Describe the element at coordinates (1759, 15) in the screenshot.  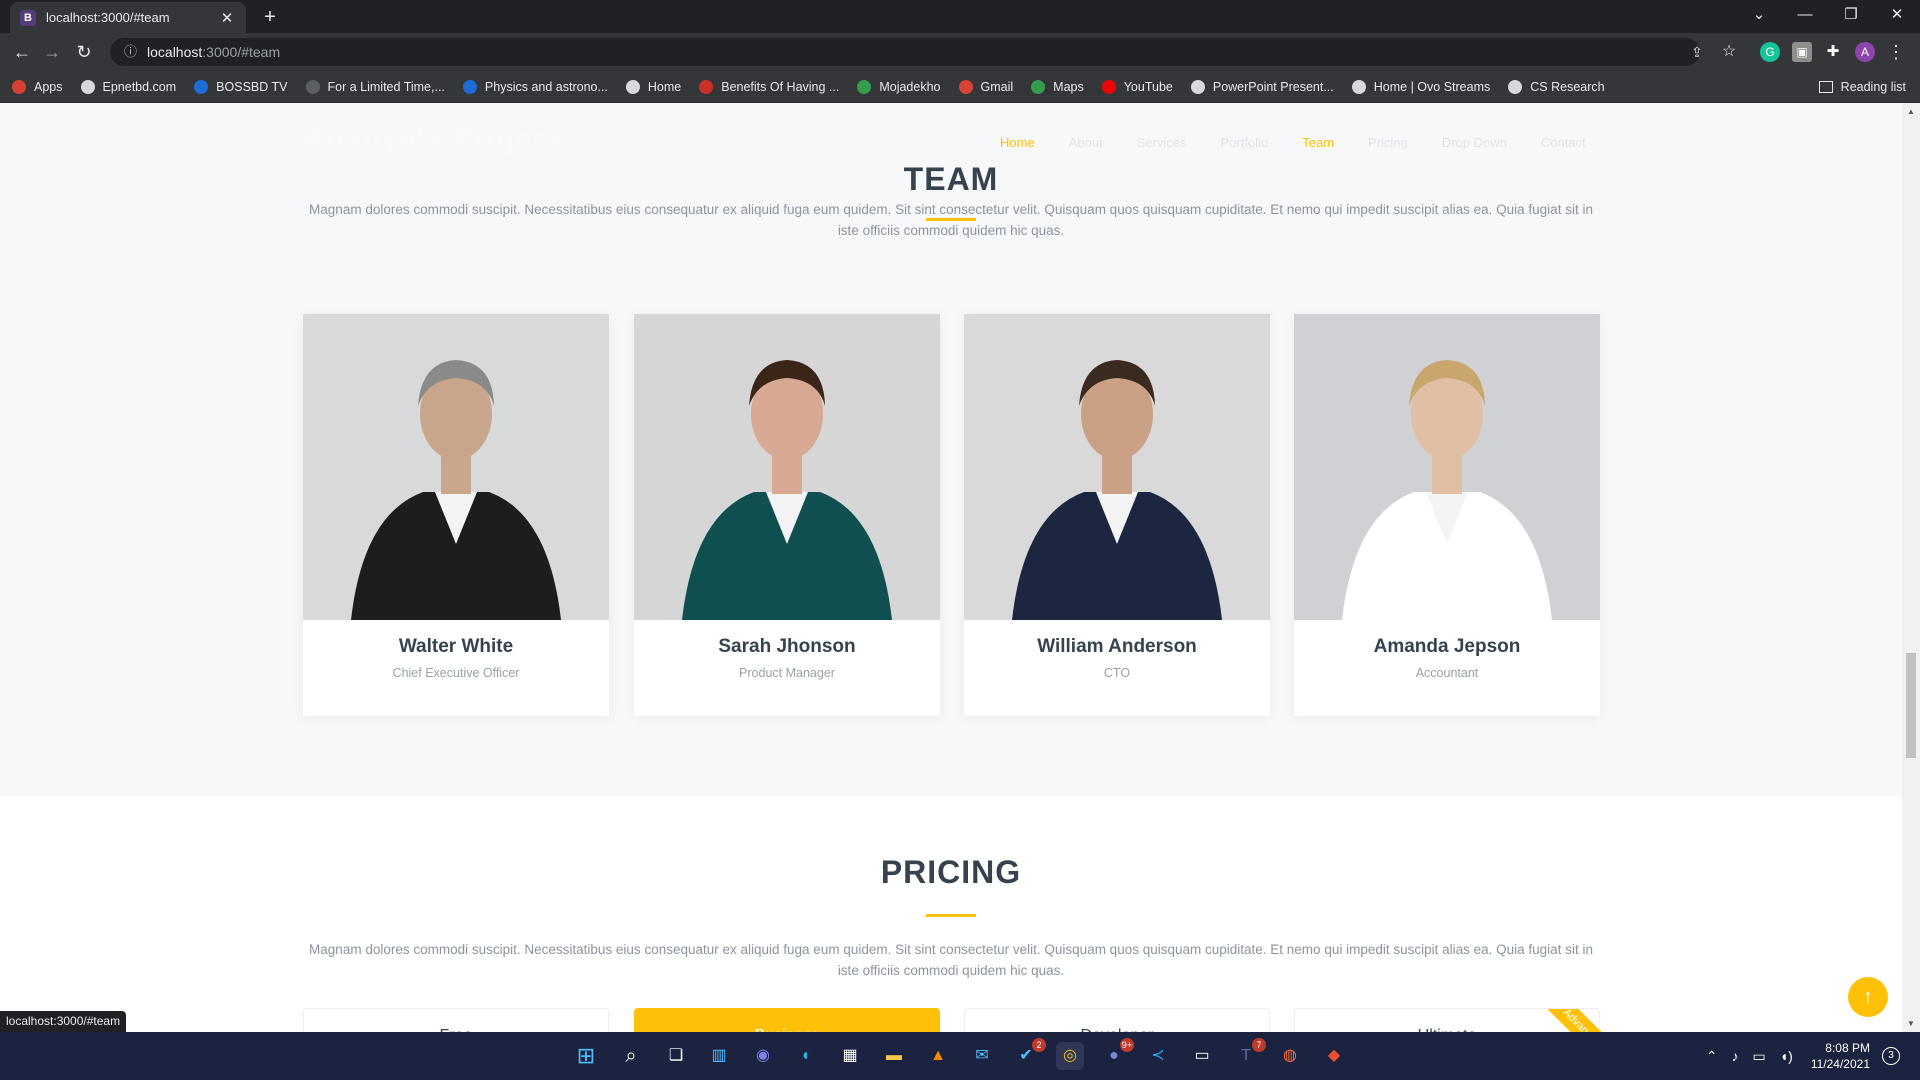
I see `tab-search-icon: ⌄` at that location.